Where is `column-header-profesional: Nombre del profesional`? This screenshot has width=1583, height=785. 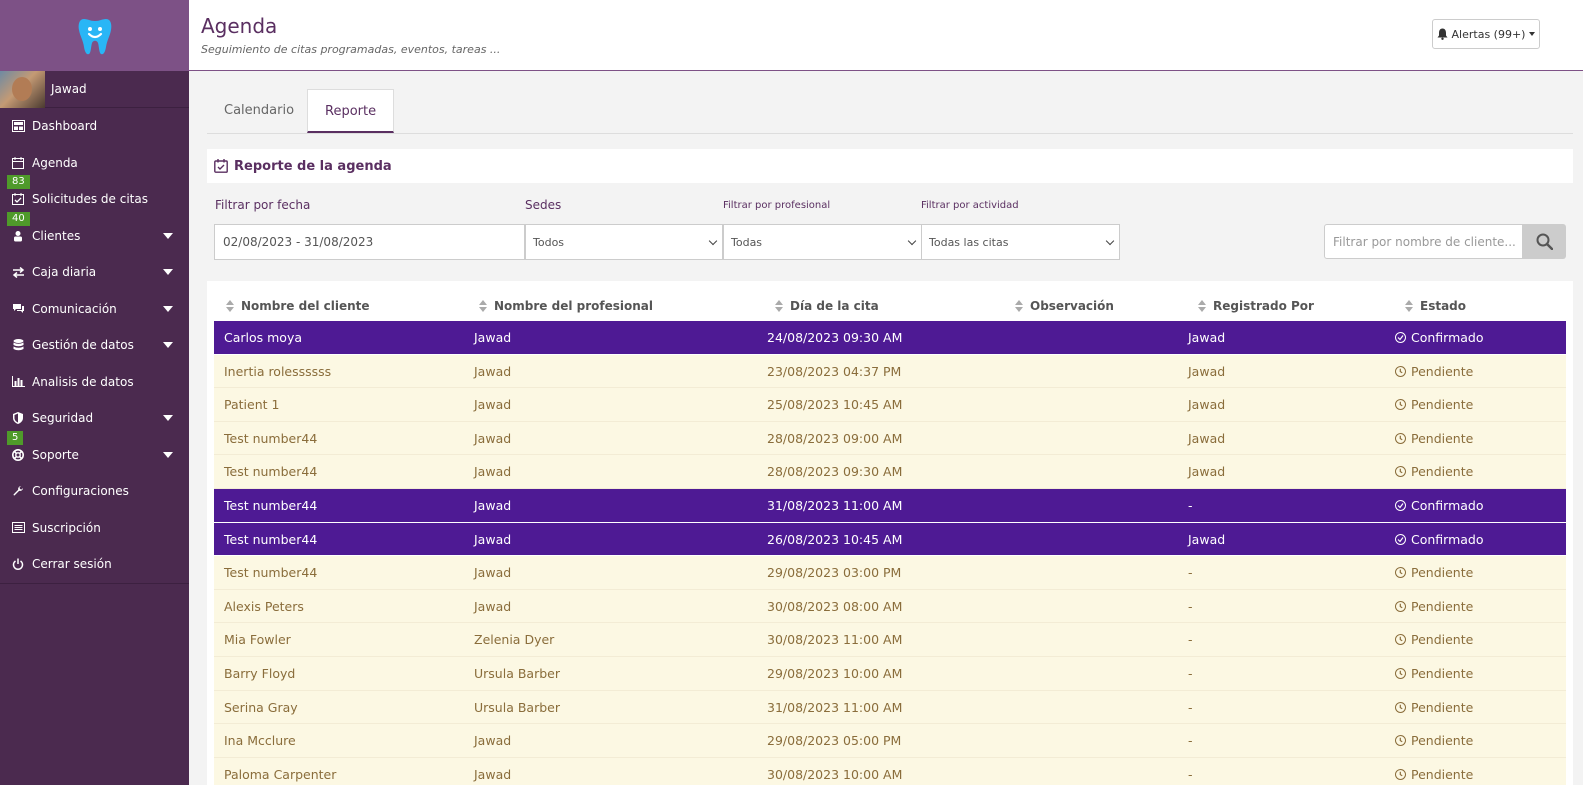 column-header-profesional: Nombre del profesional is located at coordinates (566, 306).